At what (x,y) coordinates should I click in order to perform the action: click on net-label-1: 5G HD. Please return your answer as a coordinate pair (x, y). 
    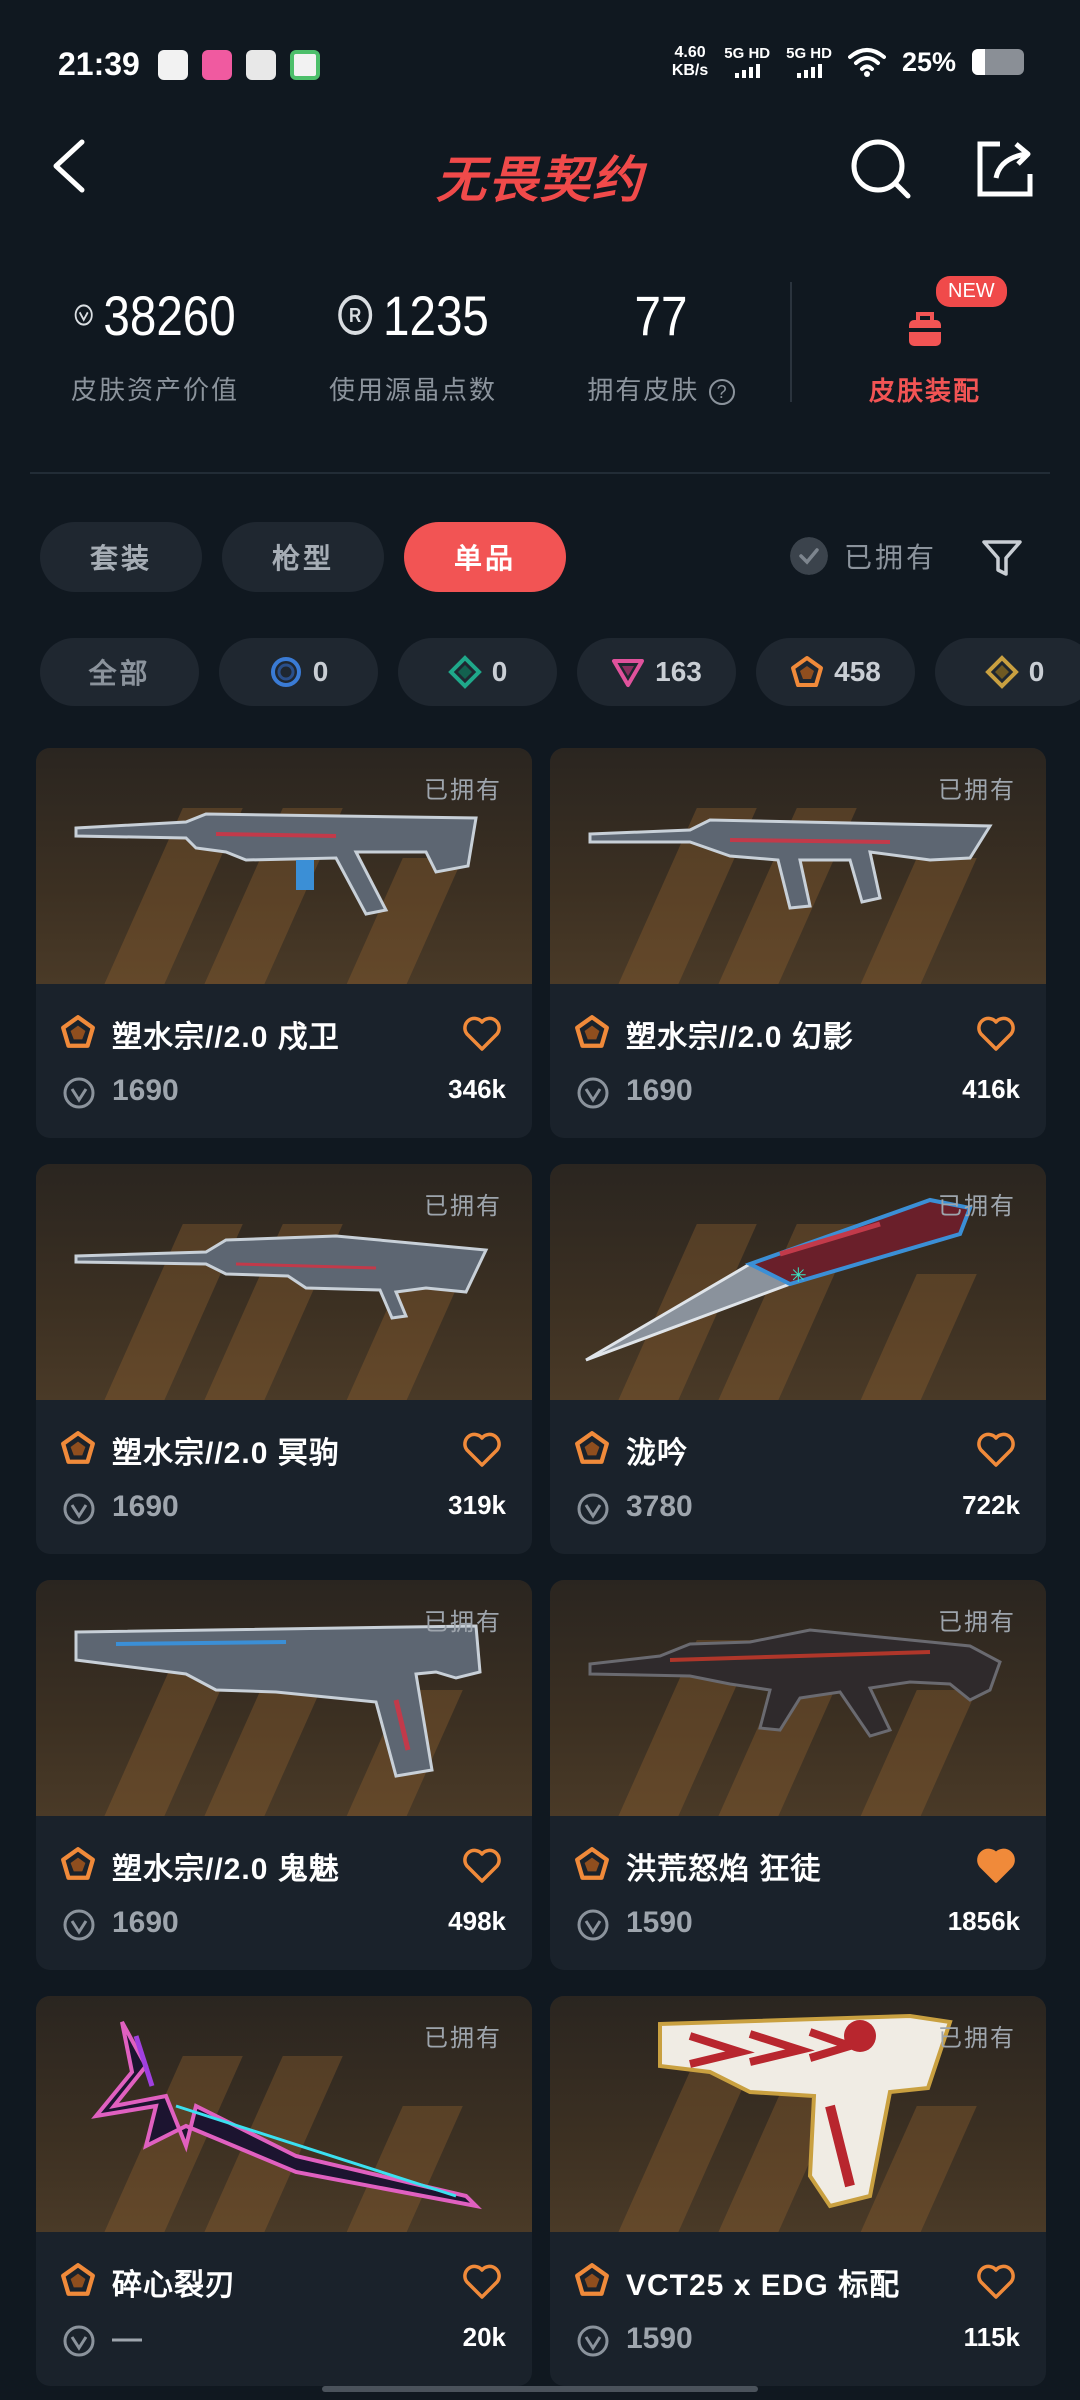
    Looking at the image, I should click on (747, 53).